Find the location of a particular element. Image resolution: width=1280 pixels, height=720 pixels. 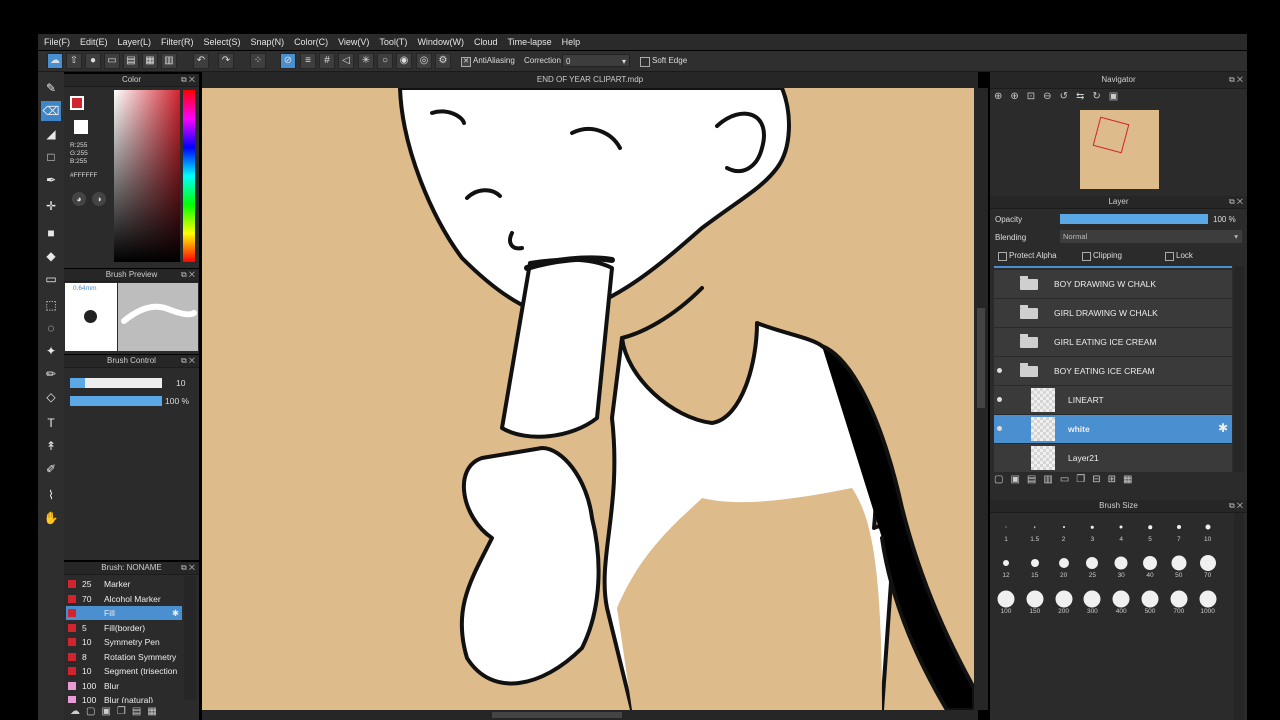

new-brush-icon: ▢ is located at coordinates (93, 711).